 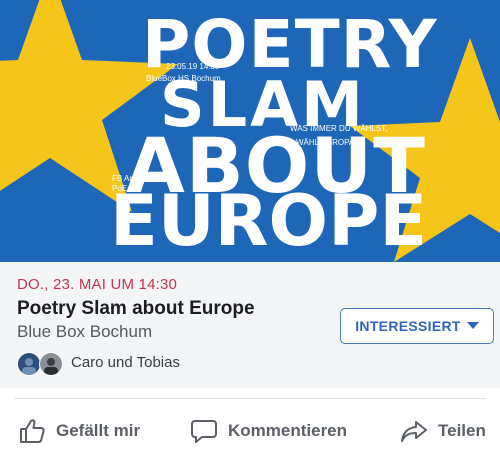 I want to click on poster-credit-line-2: PoE BO, so click(x=126, y=188).